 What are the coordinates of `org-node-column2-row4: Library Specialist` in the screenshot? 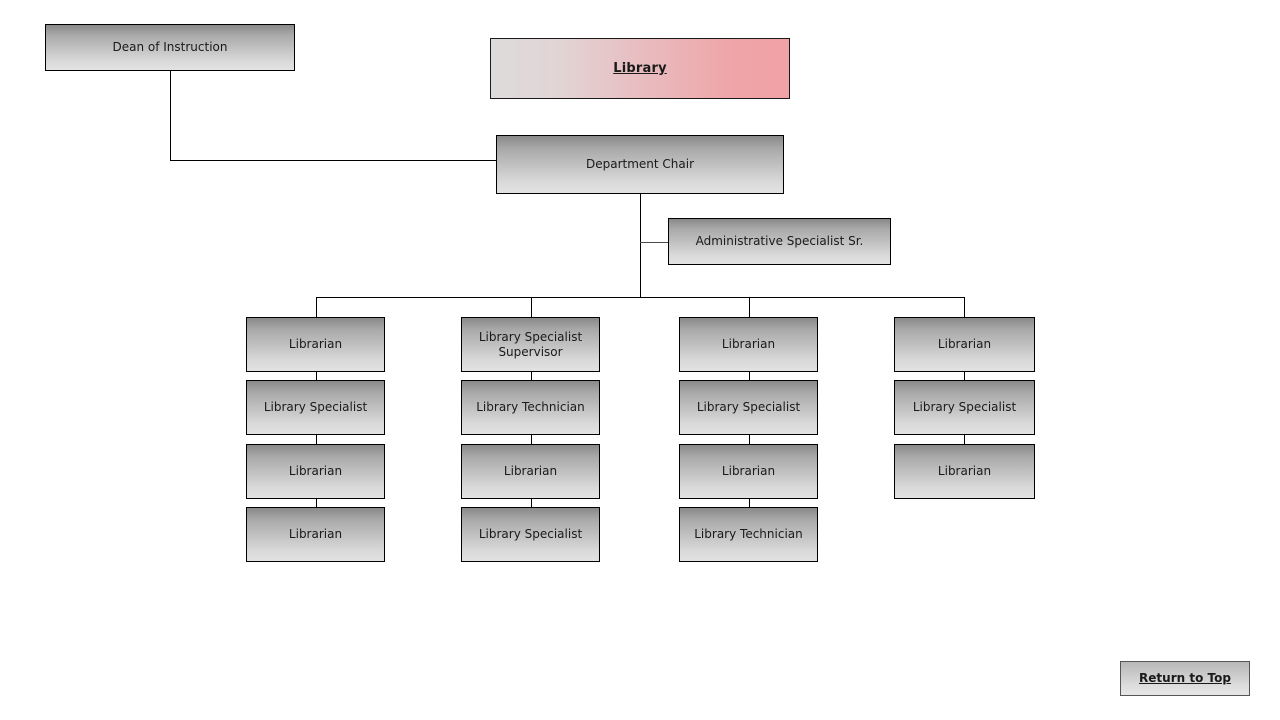 It's located at (530, 534).